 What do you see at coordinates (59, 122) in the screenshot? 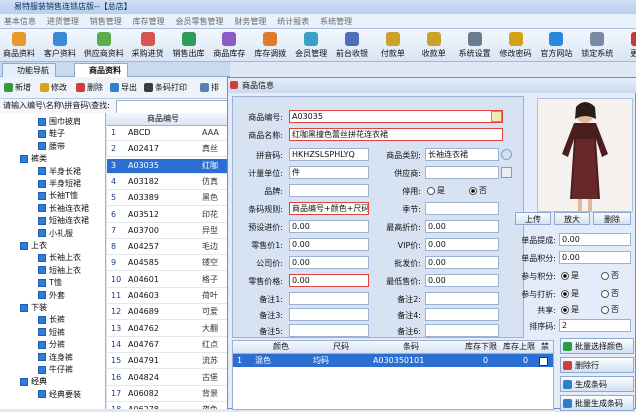
I see `tree-item: 围巾披肩` at bounding box center [59, 122].